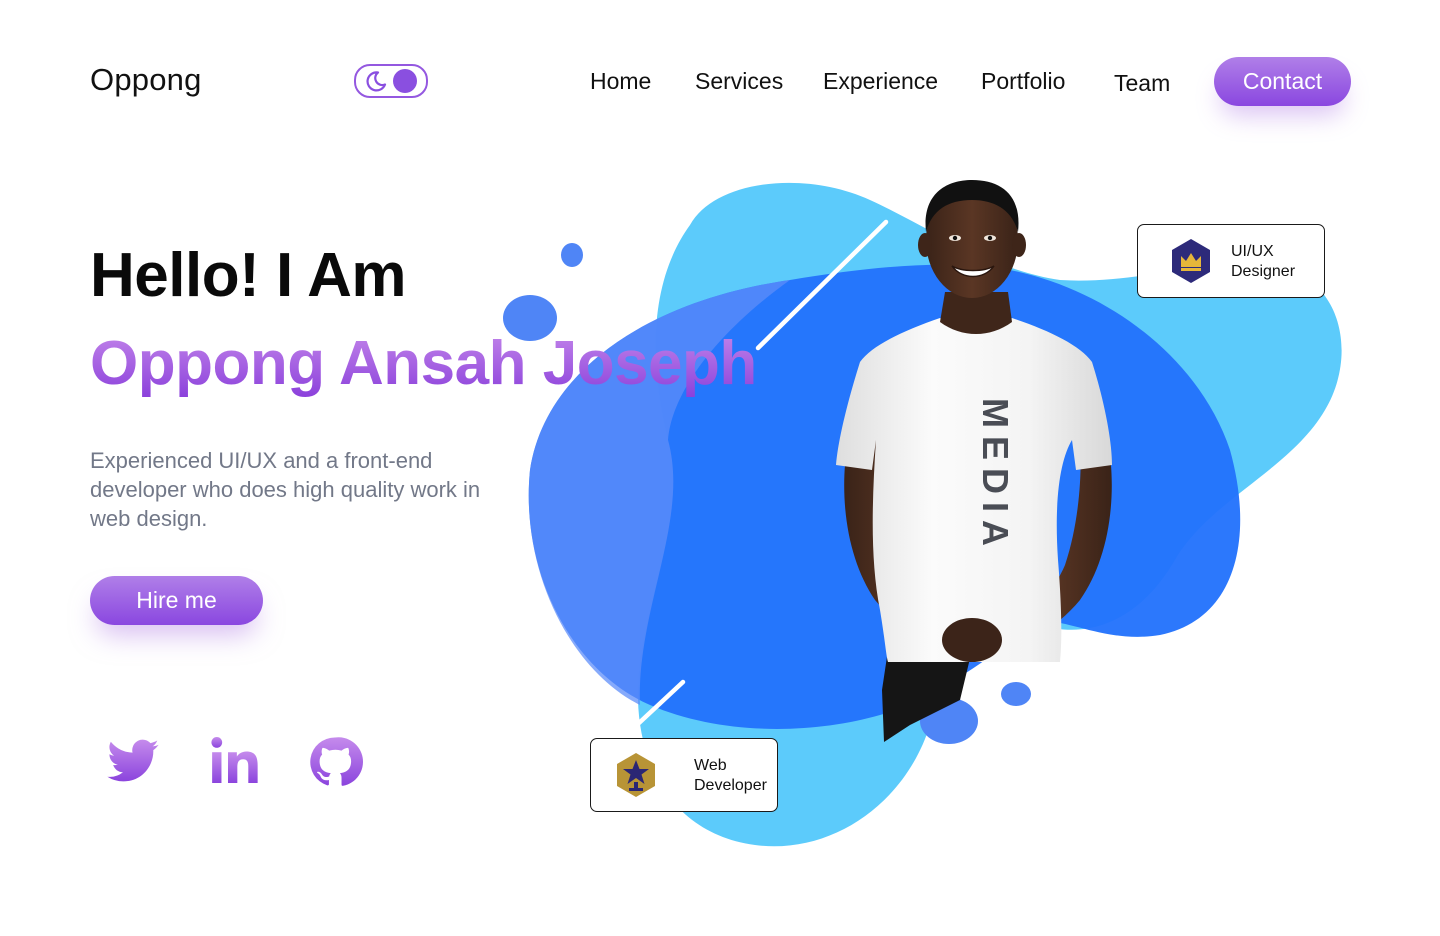  I want to click on github-icon, so click(336, 761).